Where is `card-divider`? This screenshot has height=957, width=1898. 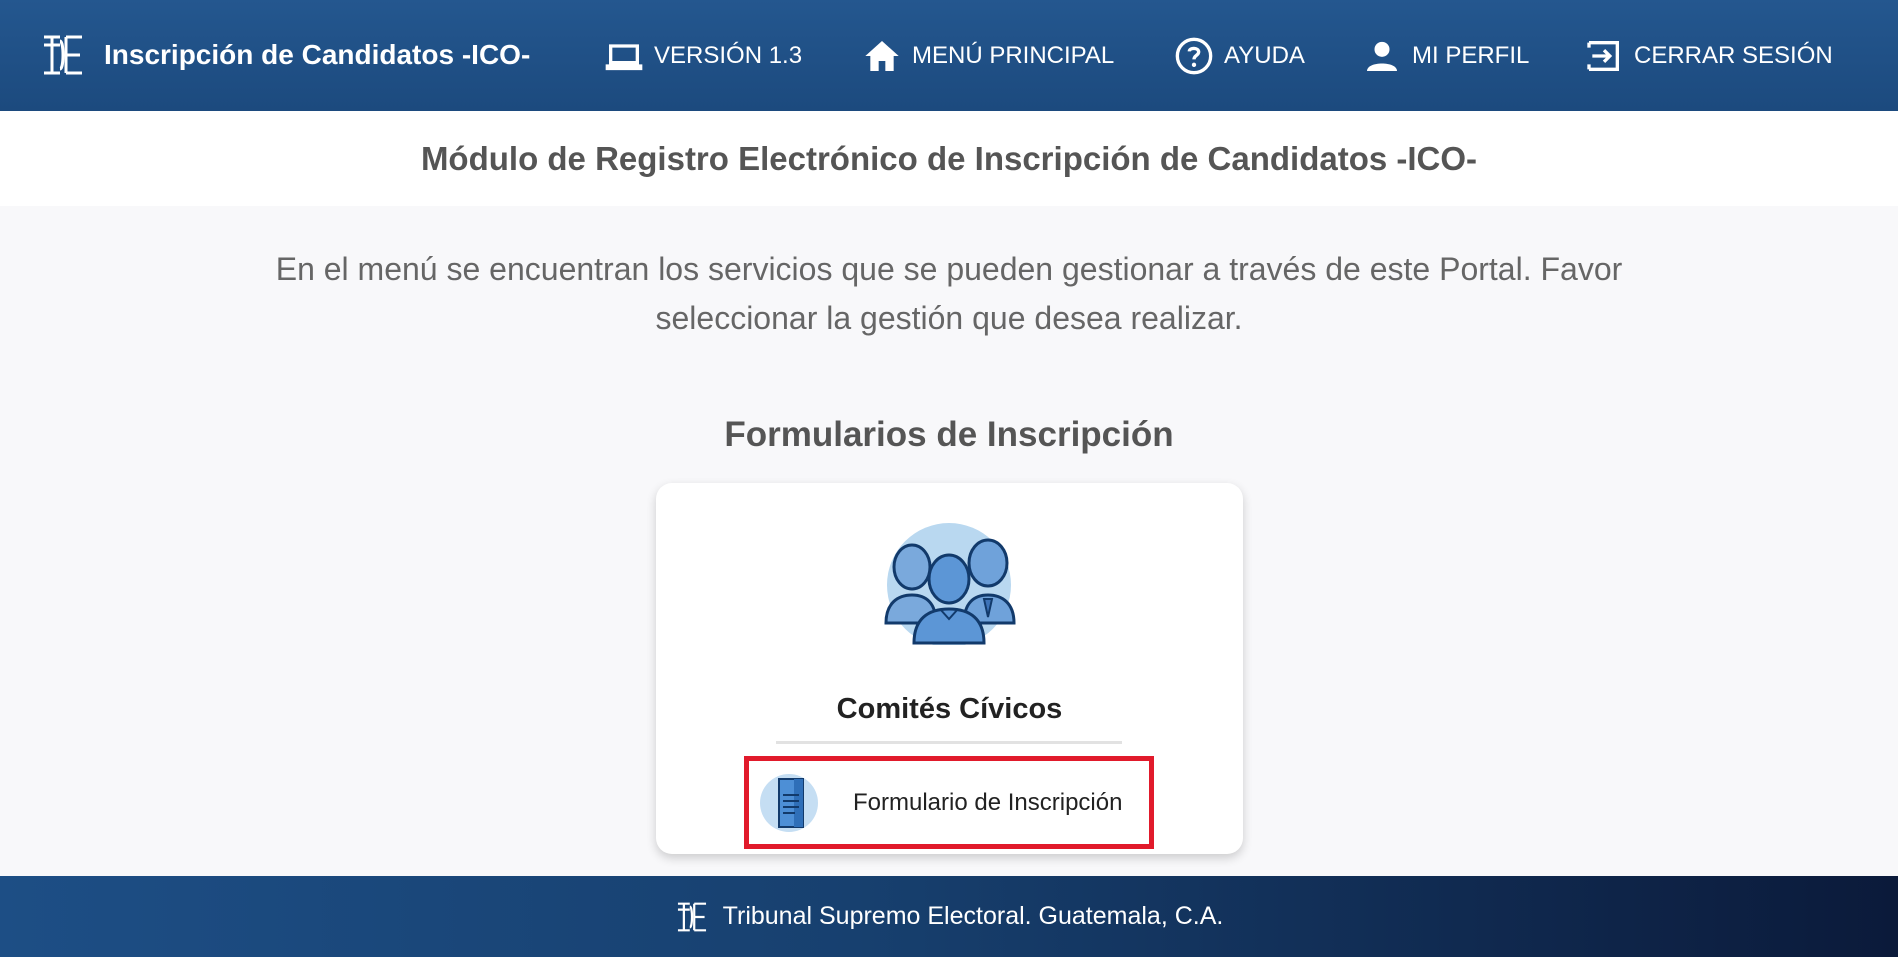 card-divider is located at coordinates (949, 742).